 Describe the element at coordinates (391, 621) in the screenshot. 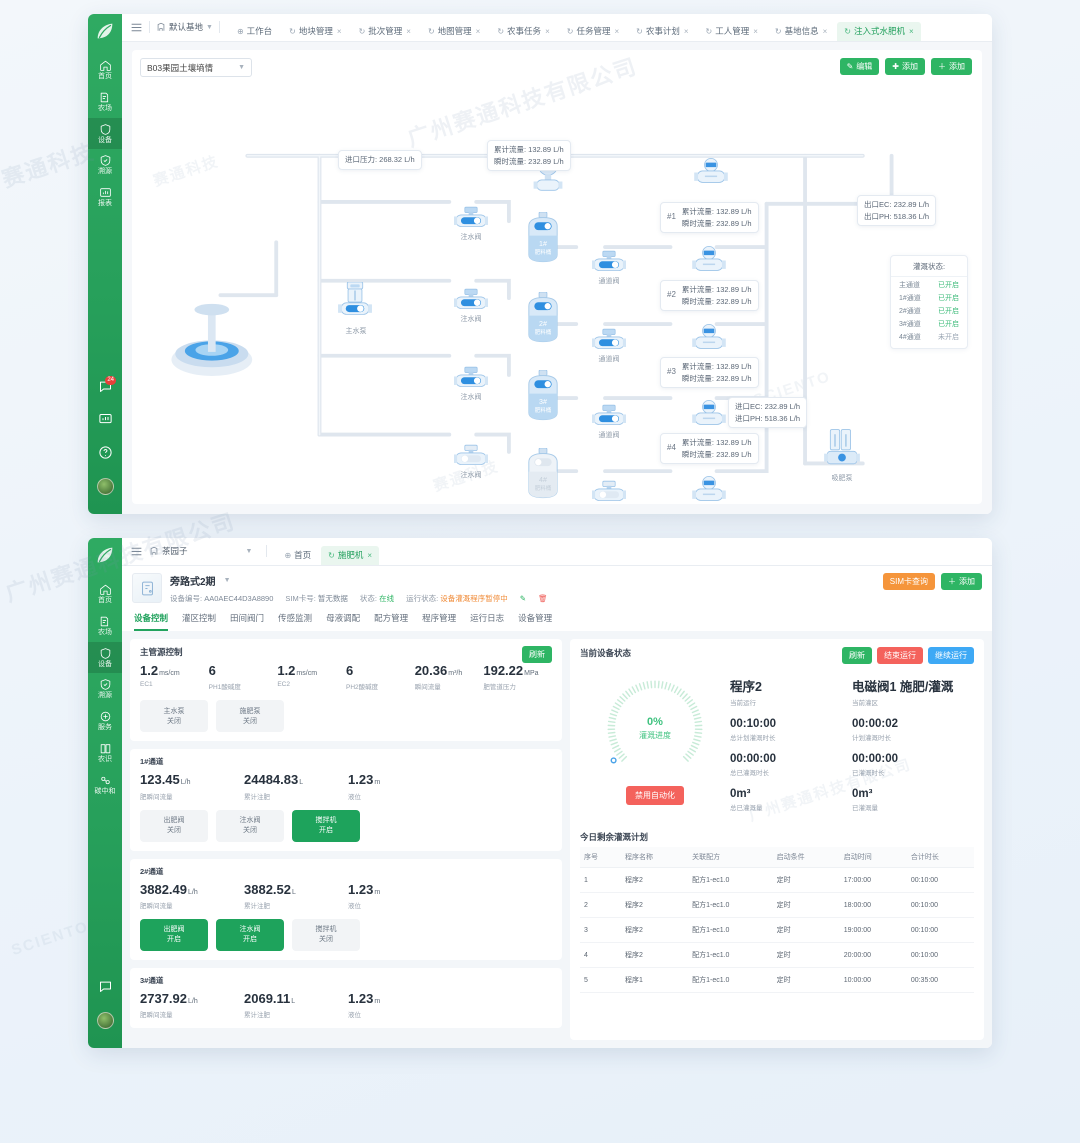

I see `subtab-配方管理: 配方管理` at that location.